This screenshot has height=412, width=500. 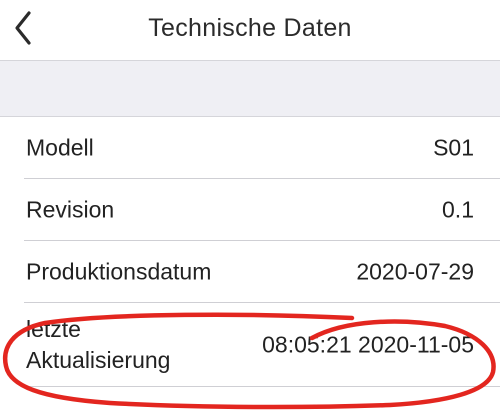 I want to click on page-title: Technische Daten, so click(x=250, y=28).